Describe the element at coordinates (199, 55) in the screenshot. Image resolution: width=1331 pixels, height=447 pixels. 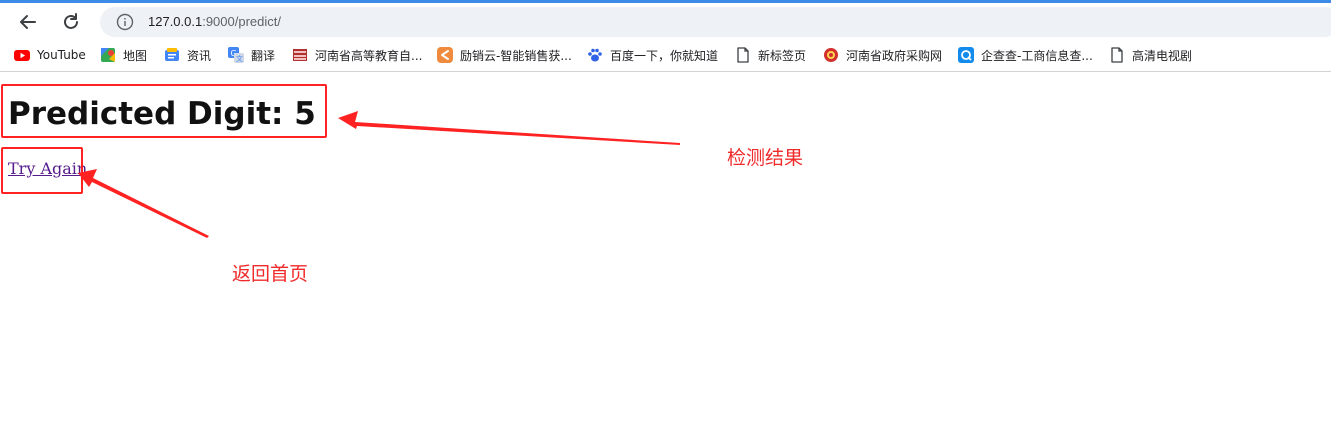
I see `bookmark-label: 资讯` at that location.